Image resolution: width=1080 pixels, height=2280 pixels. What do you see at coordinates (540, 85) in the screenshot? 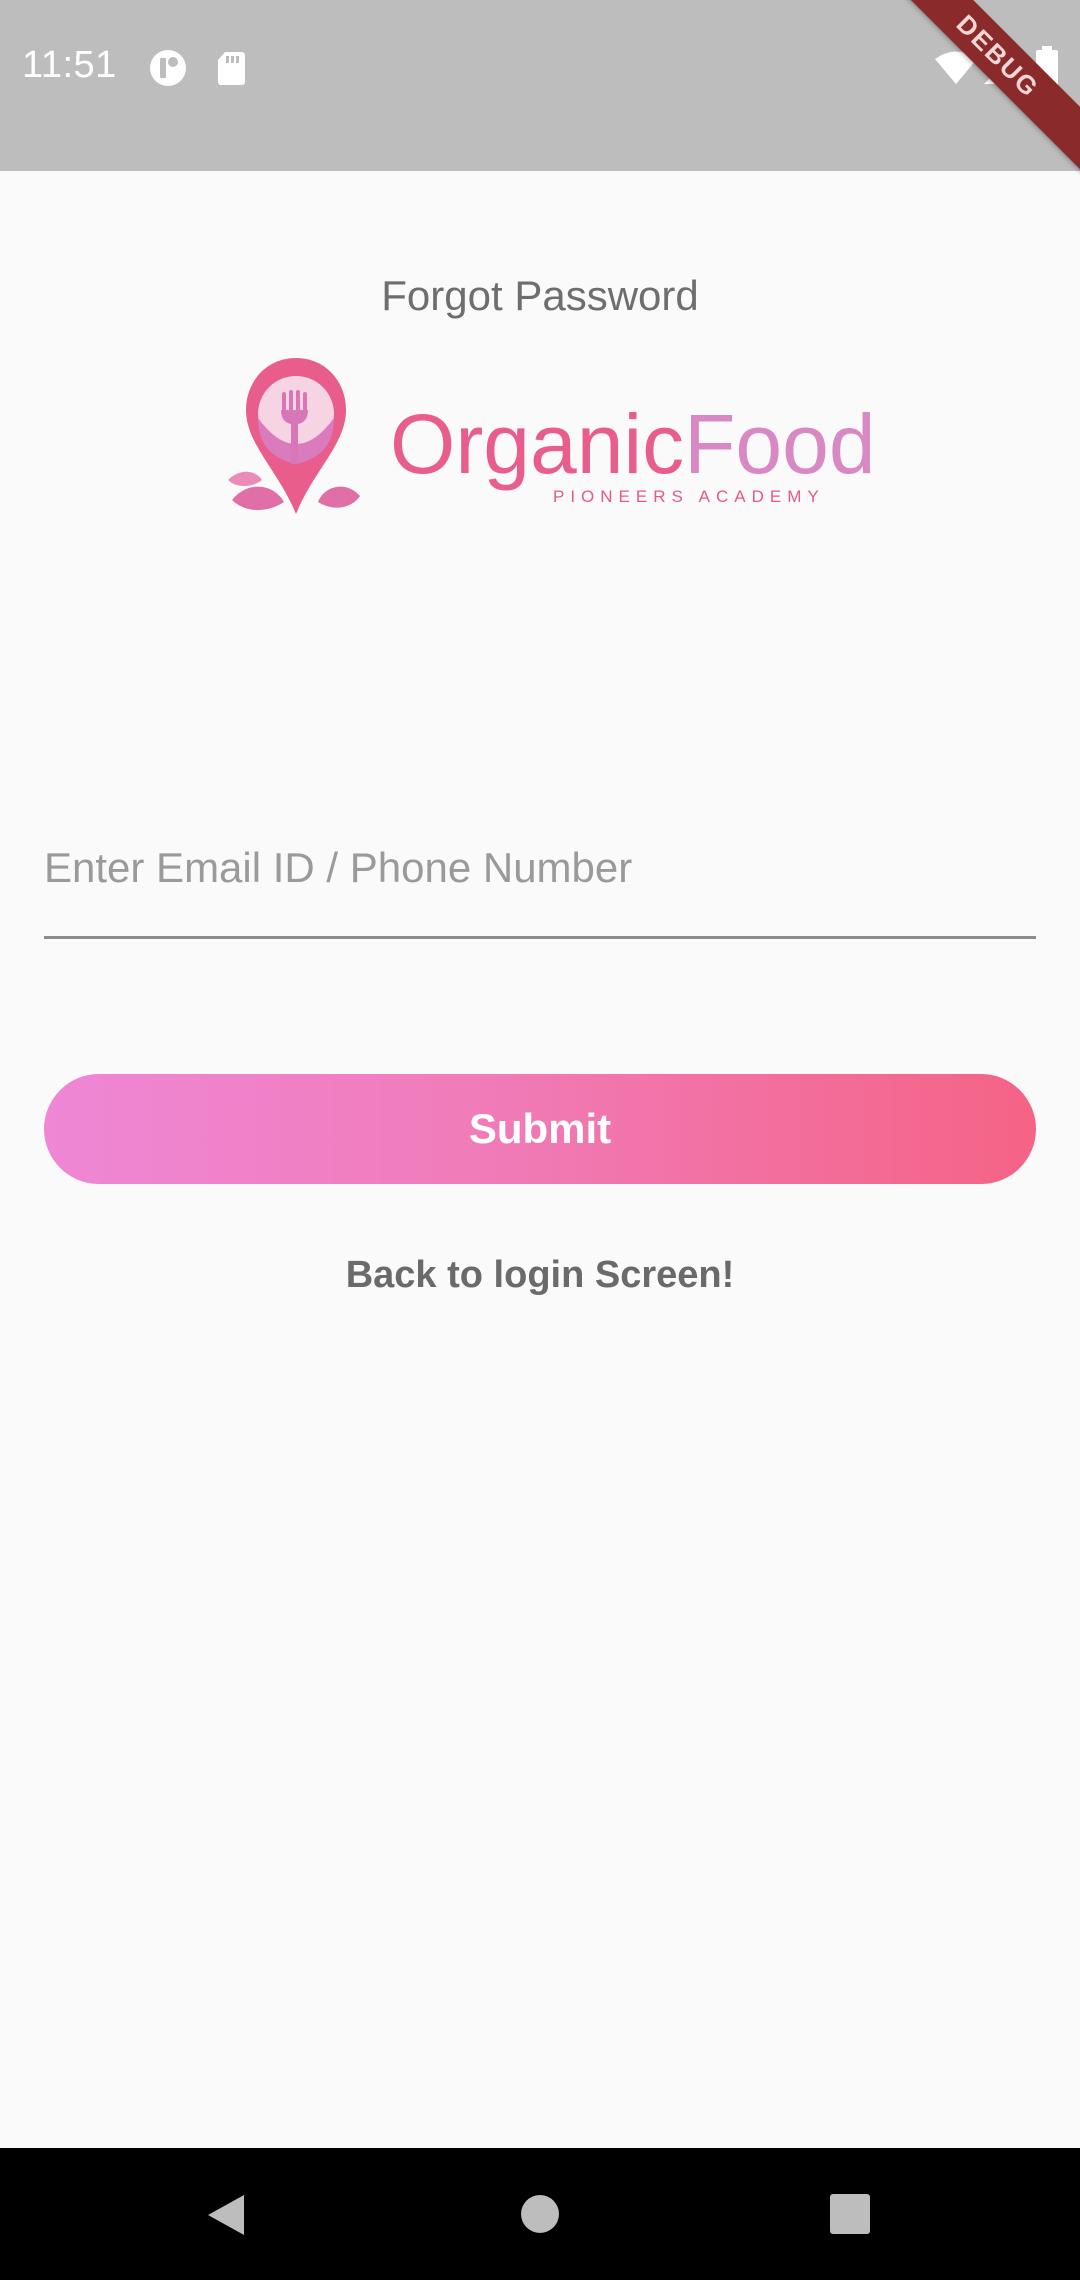
I see `status-bar: 11:51` at bounding box center [540, 85].